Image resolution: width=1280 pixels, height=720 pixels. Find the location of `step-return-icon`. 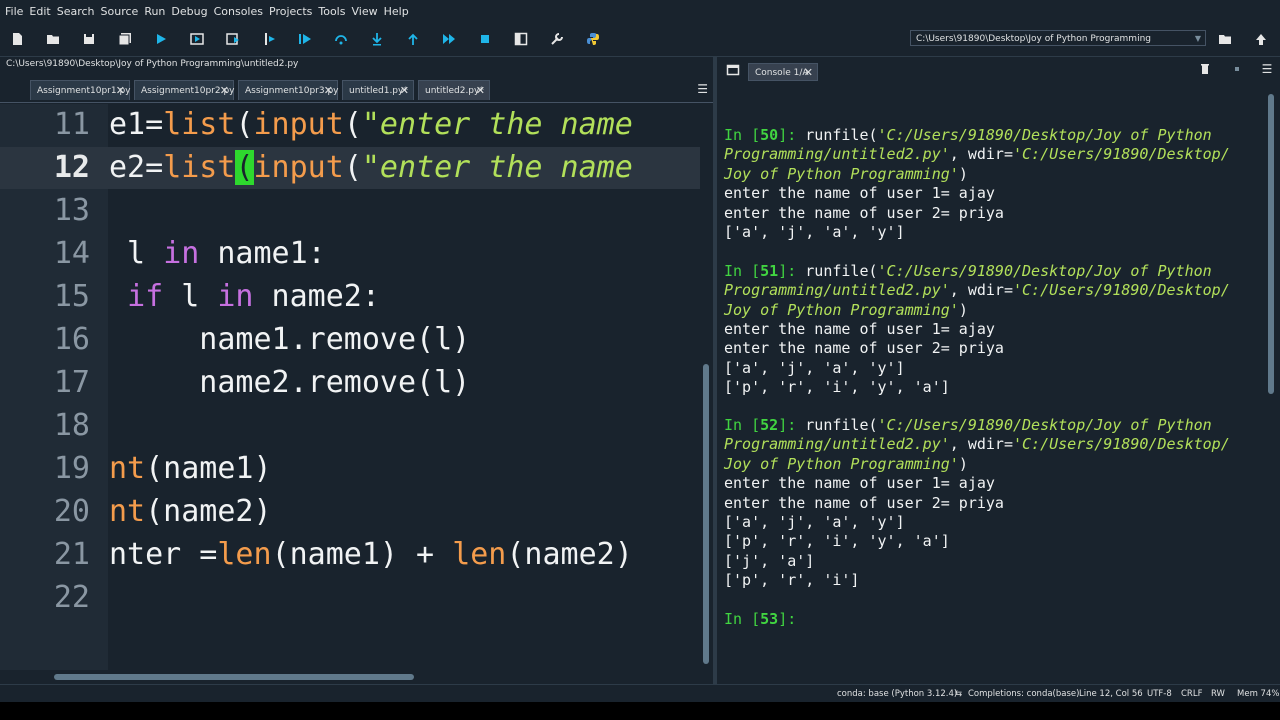

step-return-icon is located at coordinates (413, 39).